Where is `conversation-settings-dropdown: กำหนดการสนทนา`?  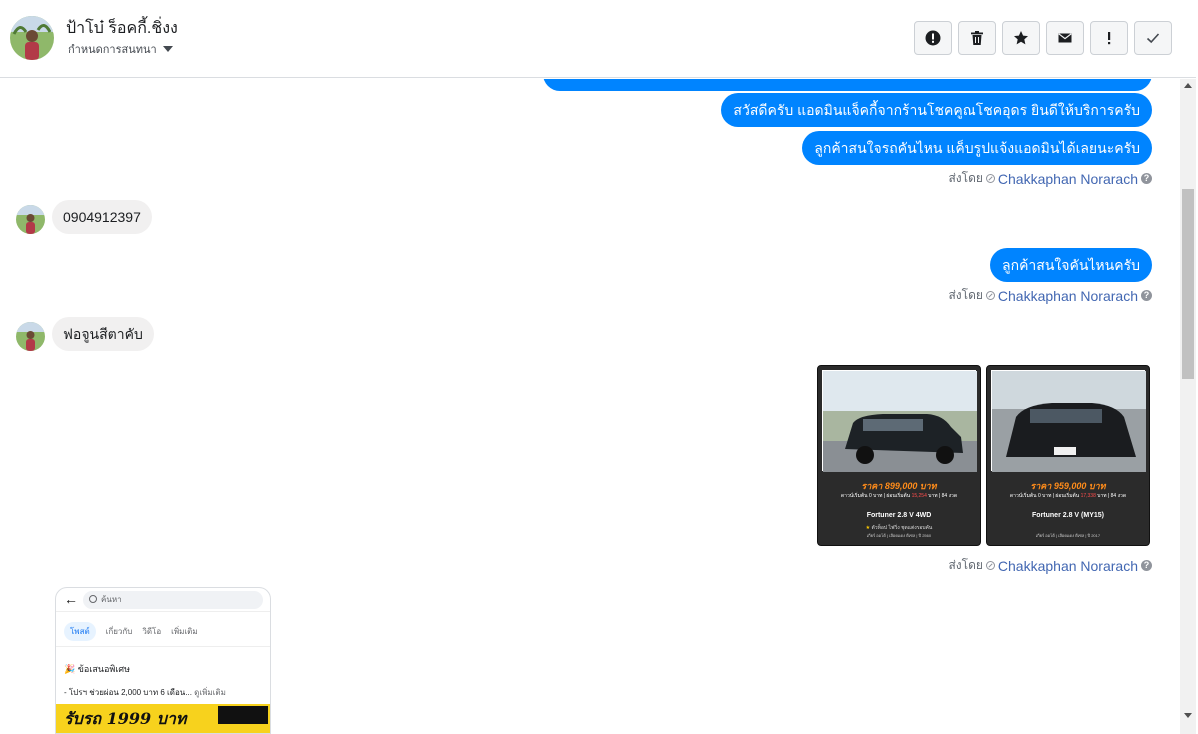 conversation-settings-dropdown: กำหนดการสนทนา is located at coordinates (120, 49).